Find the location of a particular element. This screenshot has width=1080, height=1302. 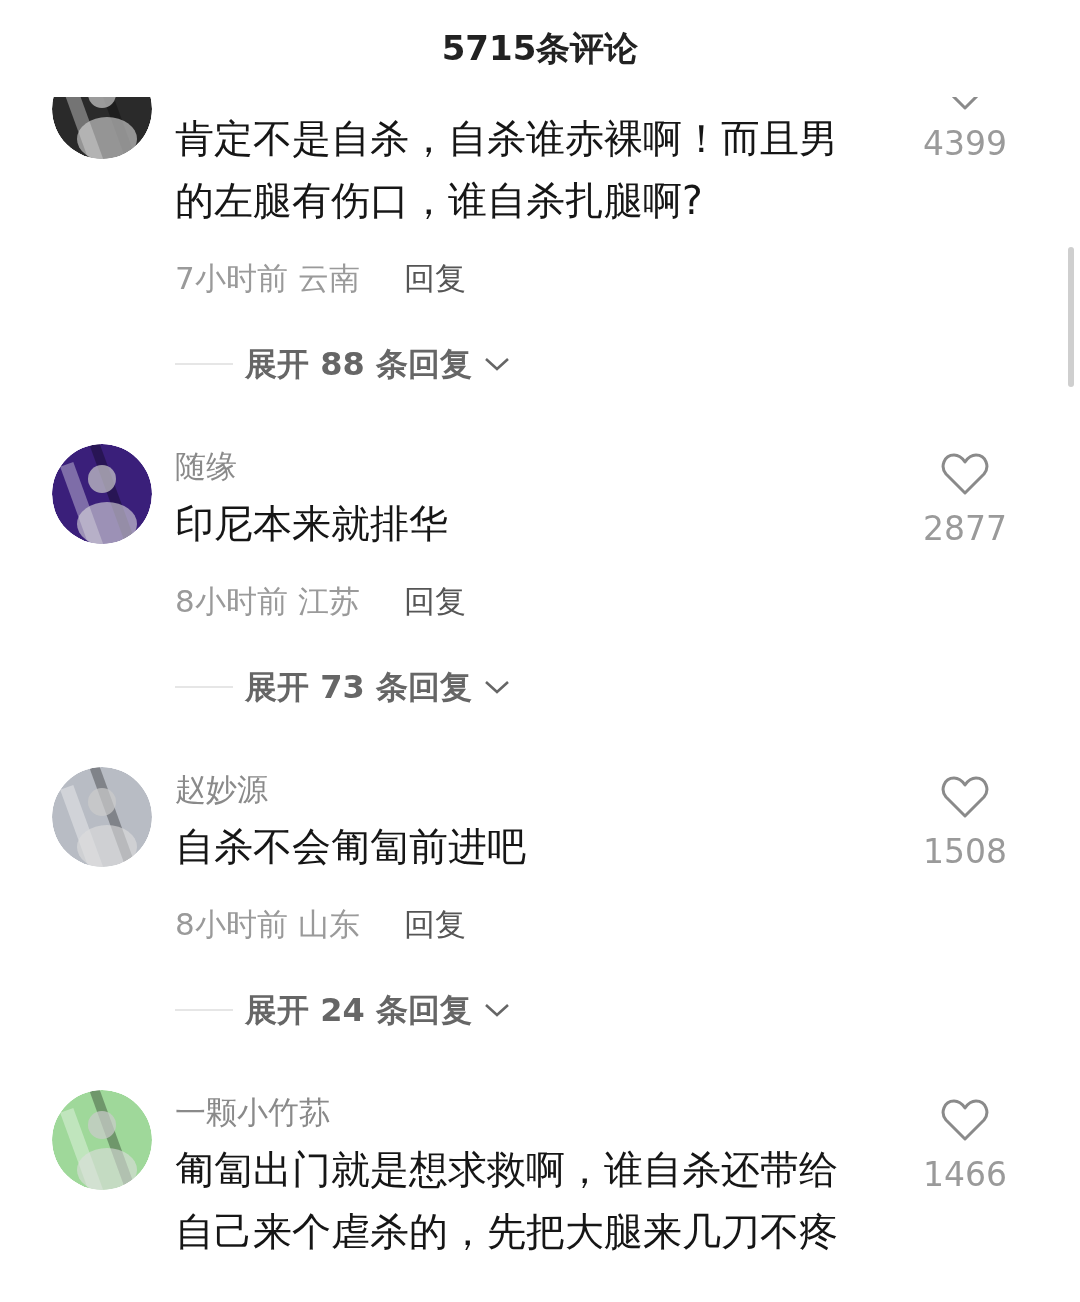

user-name: 随缘 is located at coordinates (206, 466).